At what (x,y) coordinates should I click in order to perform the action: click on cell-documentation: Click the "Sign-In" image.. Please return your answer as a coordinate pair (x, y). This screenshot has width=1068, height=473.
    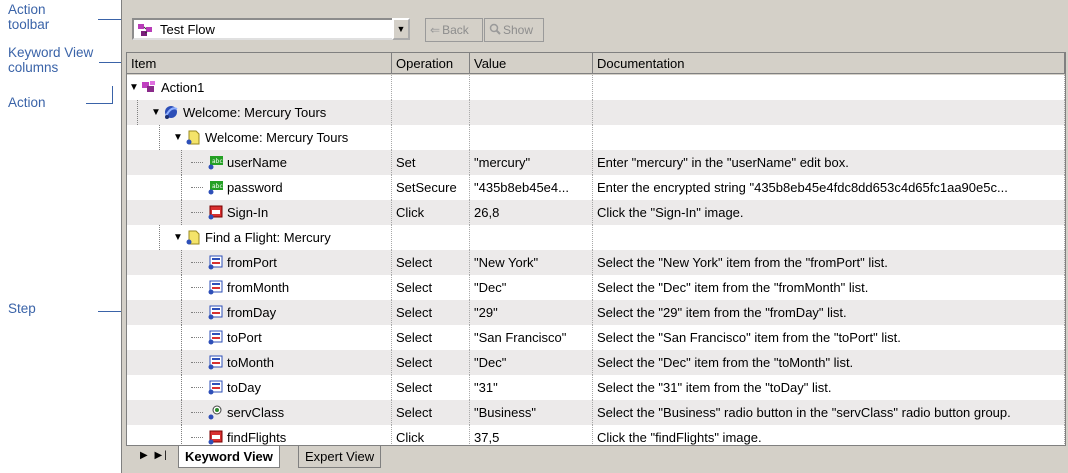
    Looking at the image, I should click on (829, 212).